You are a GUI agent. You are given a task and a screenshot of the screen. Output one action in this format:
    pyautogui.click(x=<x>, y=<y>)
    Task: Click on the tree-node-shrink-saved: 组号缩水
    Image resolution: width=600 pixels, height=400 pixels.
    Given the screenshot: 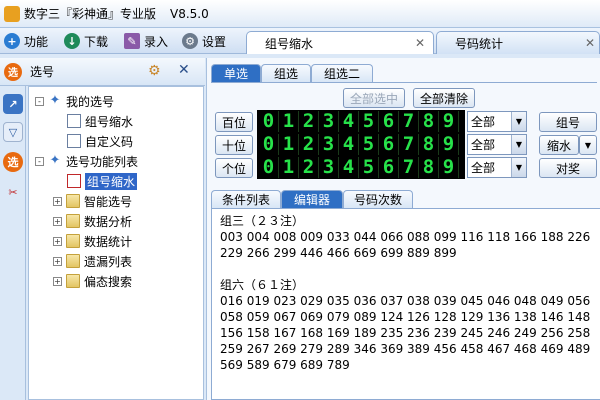 What is the action you would take?
    pyautogui.click(x=100, y=121)
    